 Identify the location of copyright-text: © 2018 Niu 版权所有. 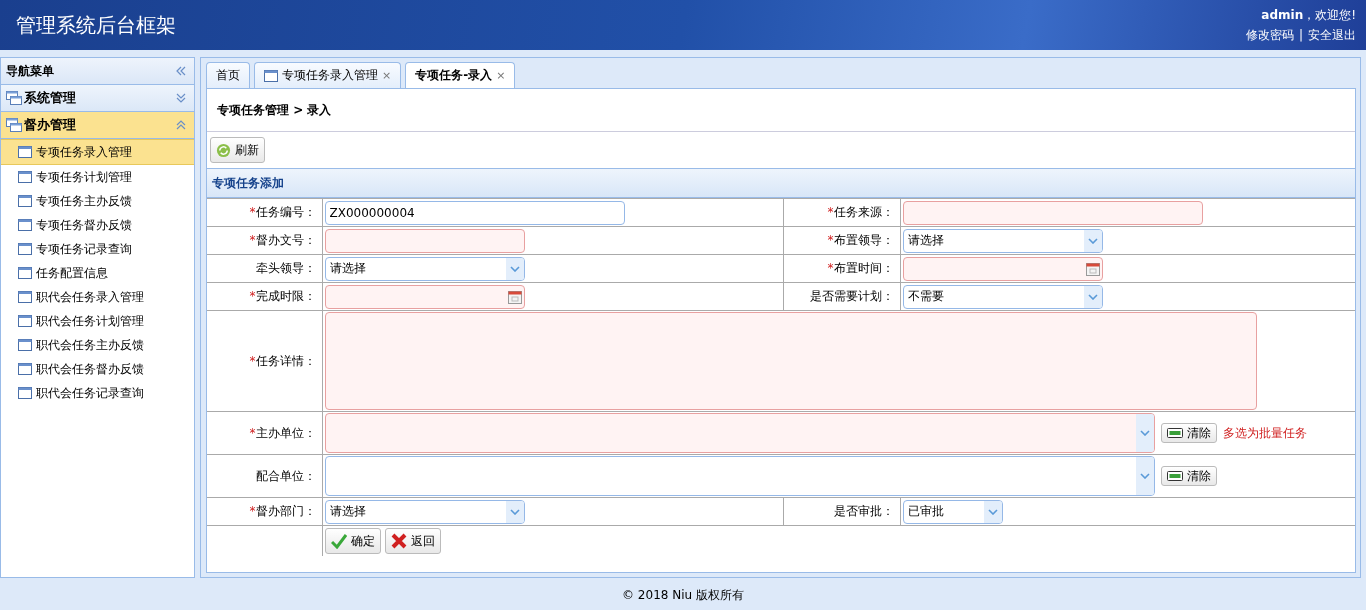
(683, 595).